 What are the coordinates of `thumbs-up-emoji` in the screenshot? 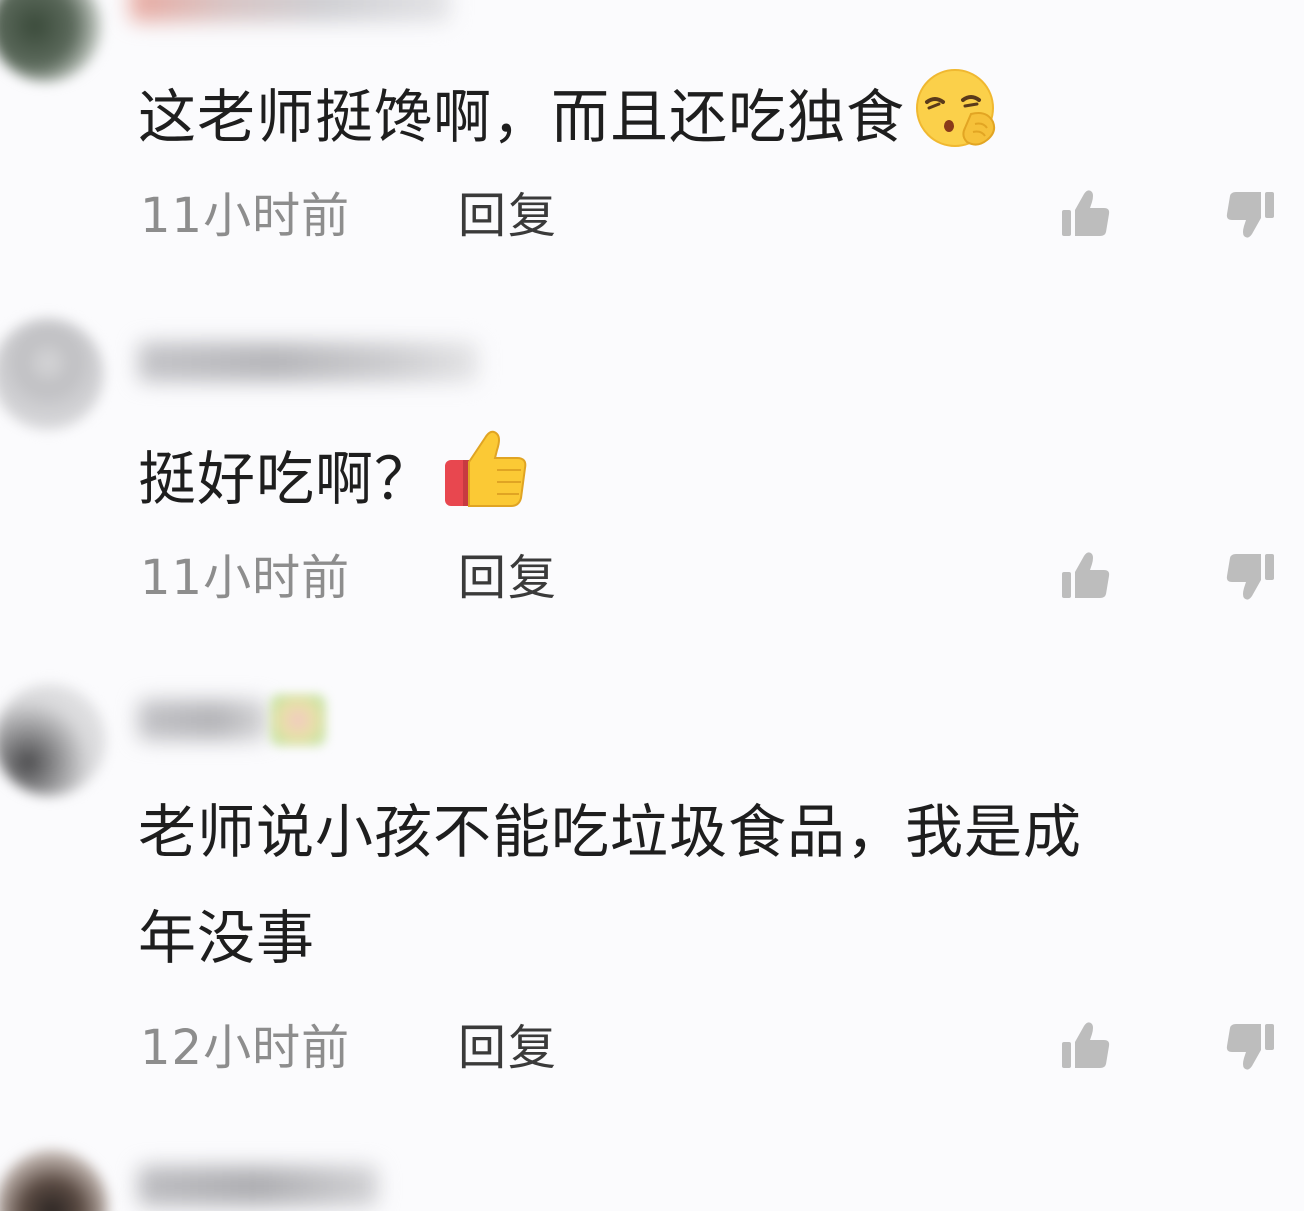 It's located at (487, 479).